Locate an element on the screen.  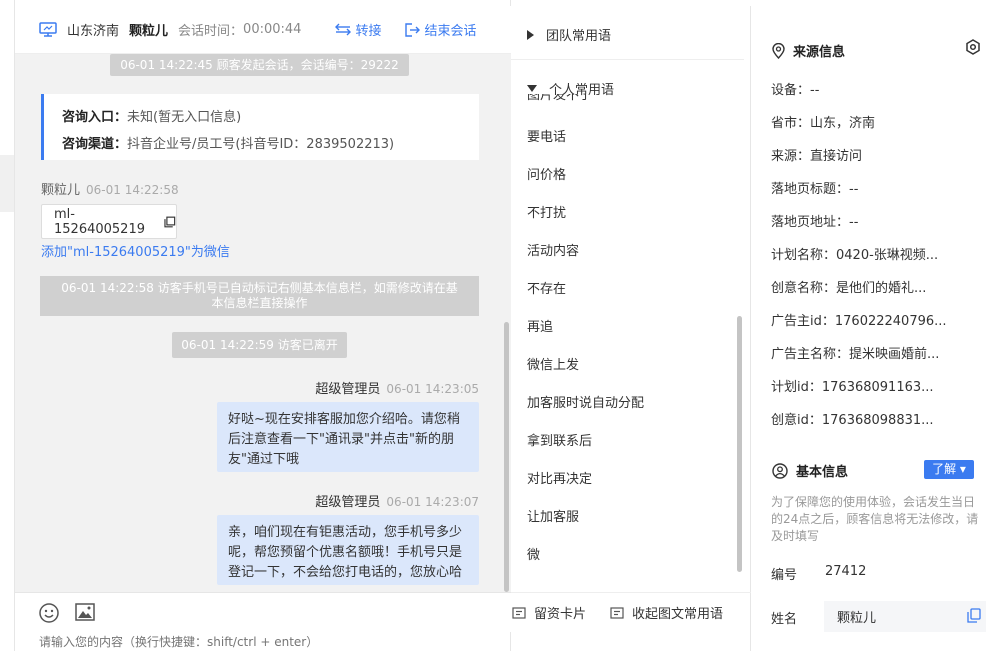
info-row-device: 设备：-- is located at coordinates (795, 90).